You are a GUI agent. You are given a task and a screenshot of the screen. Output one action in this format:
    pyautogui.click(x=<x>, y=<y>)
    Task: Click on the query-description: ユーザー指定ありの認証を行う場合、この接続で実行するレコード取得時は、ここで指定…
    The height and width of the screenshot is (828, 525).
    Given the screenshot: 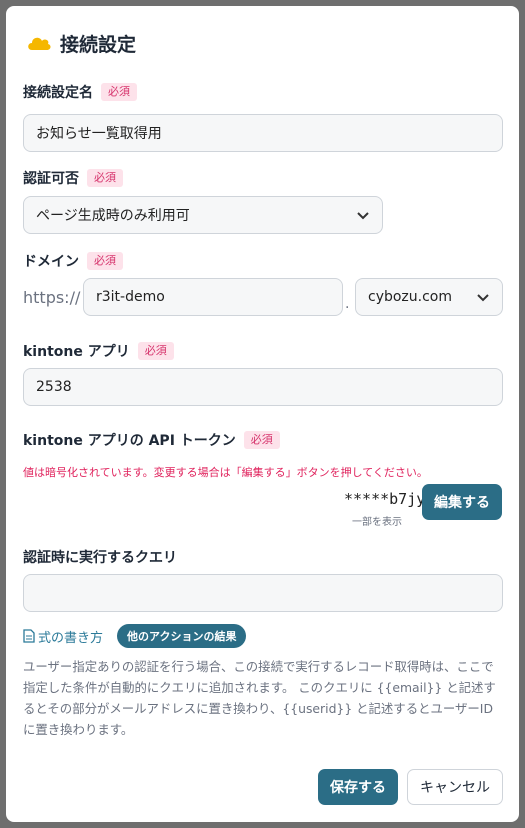 What is the action you would take?
    pyautogui.click(x=259, y=698)
    